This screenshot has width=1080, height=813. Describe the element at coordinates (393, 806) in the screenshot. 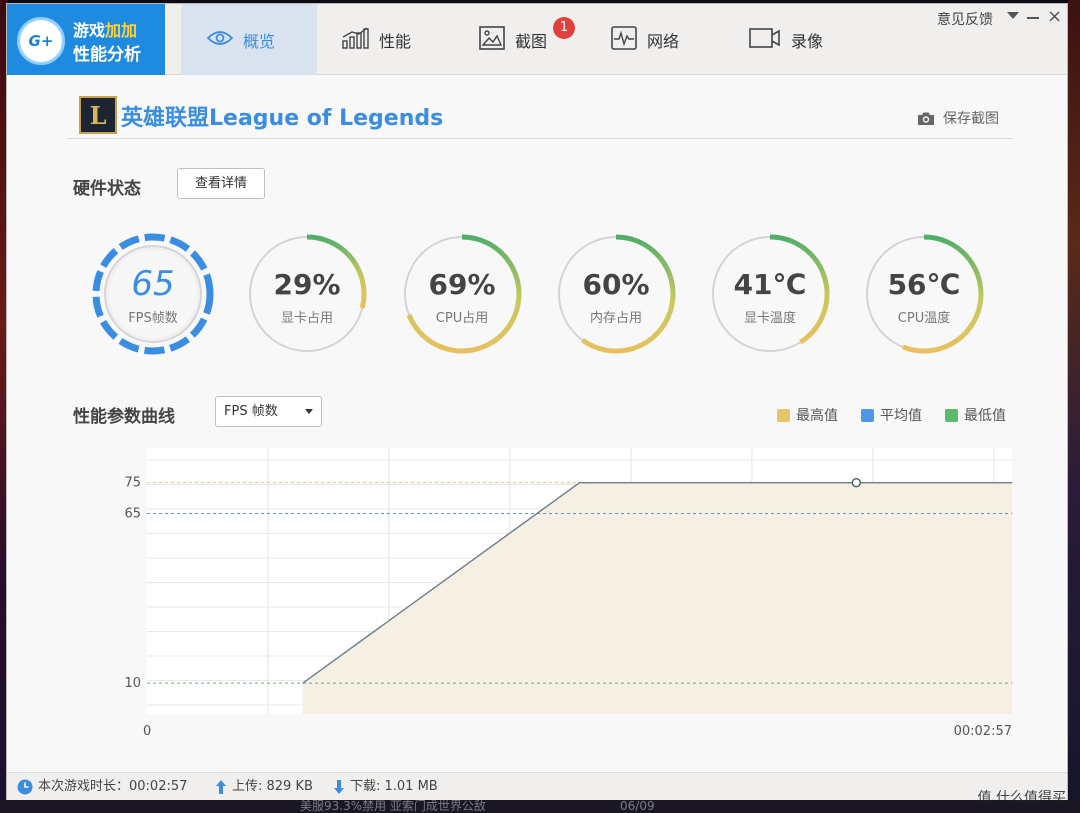

I see `taskbar-news-text: 美服93.3%禁用 亚索门成世界公敌` at that location.